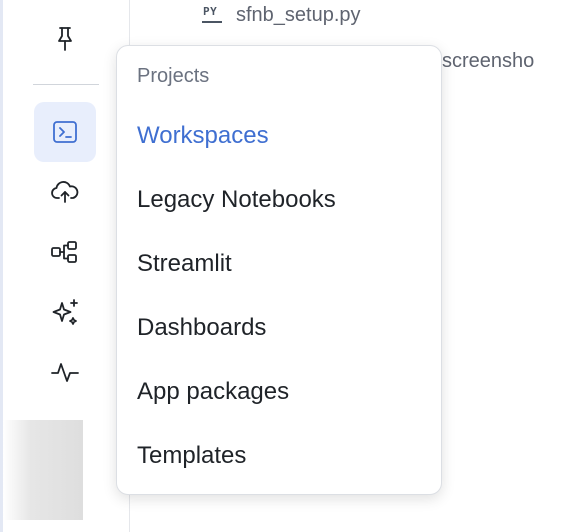  What do you see at coordinates (66, 84) in the screenshot?
I see `rail-divider` at bounding box center [66, 84].